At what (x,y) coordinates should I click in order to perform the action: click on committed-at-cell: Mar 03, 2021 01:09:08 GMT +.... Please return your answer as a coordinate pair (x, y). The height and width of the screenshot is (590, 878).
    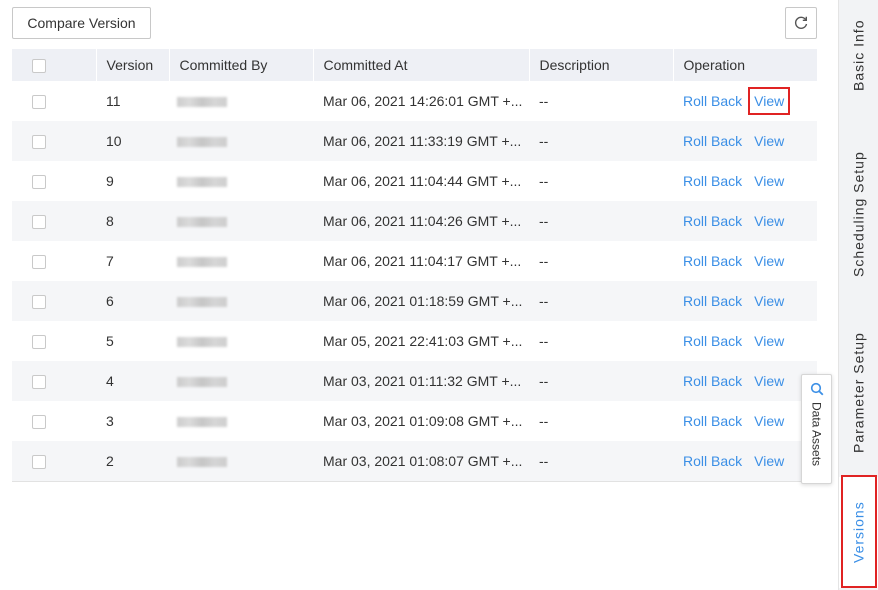
    Looking at the image, I should click on (423, 421).